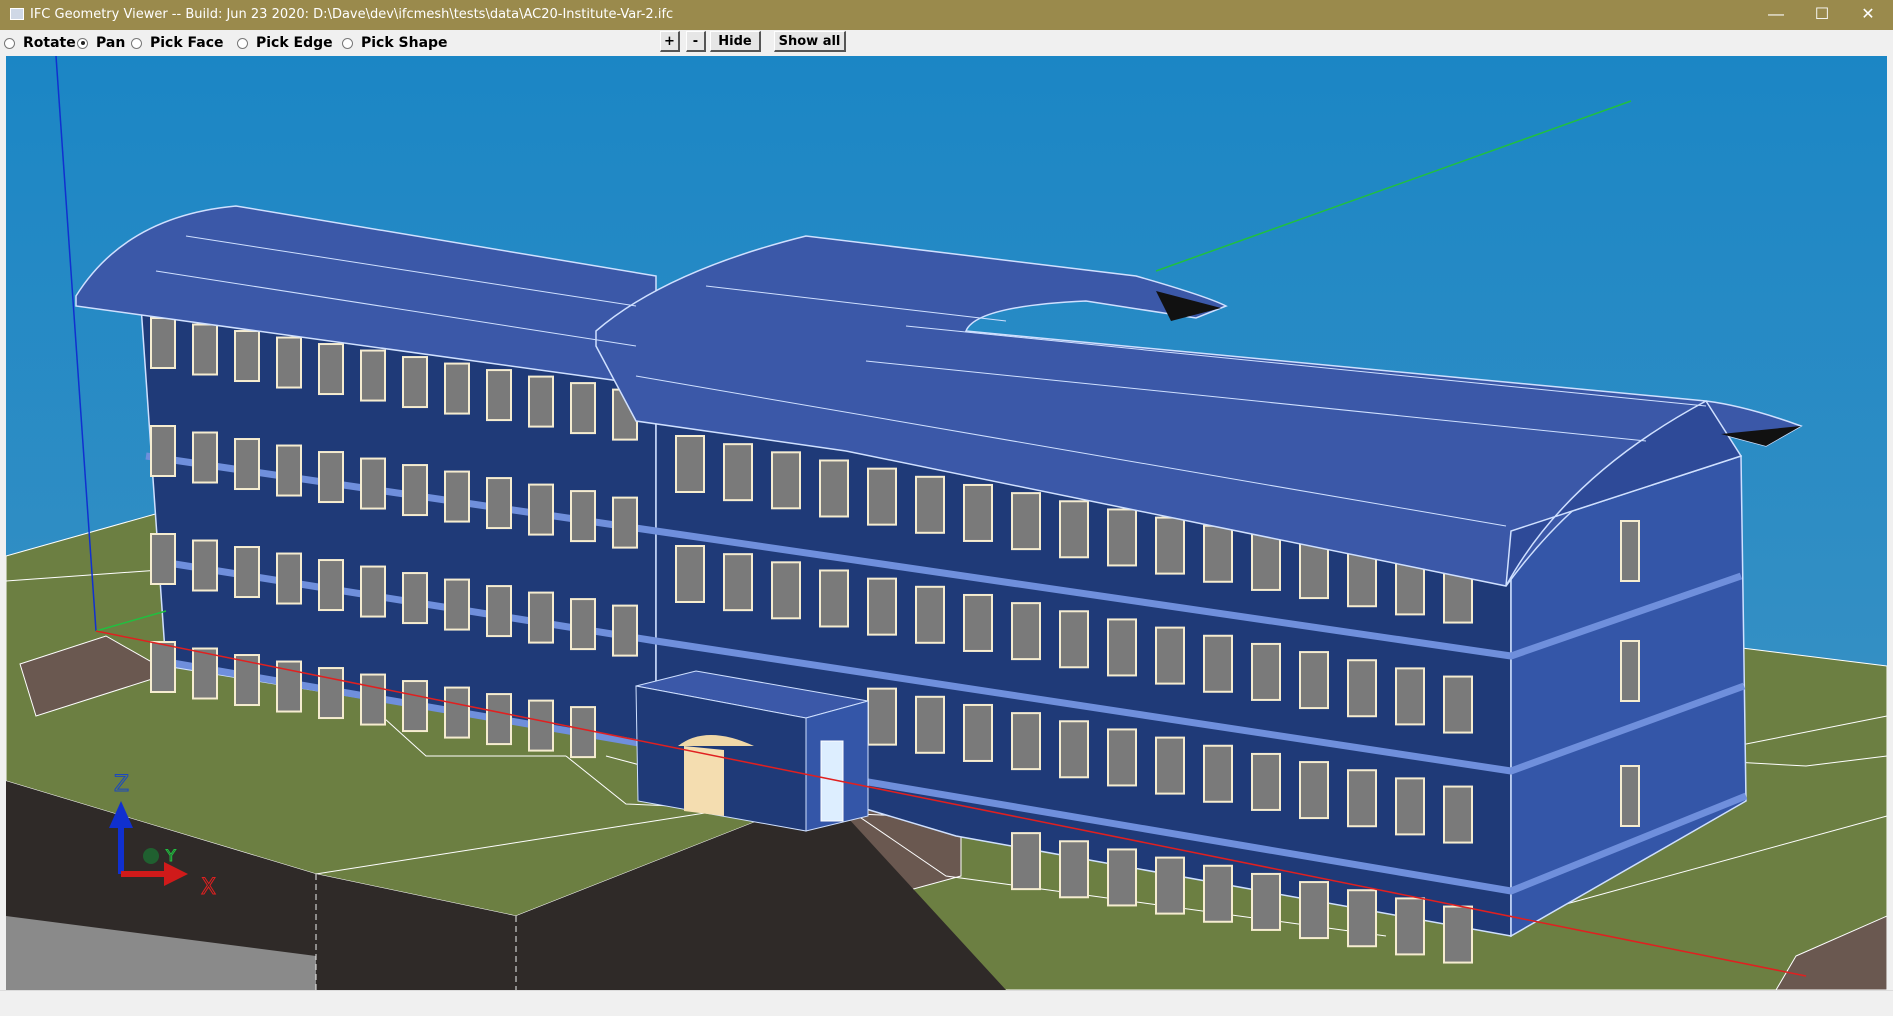  What do you see at coordinates (17, 14) in the screenshot?
I see `app-icon` at bounding box center [17, 14].